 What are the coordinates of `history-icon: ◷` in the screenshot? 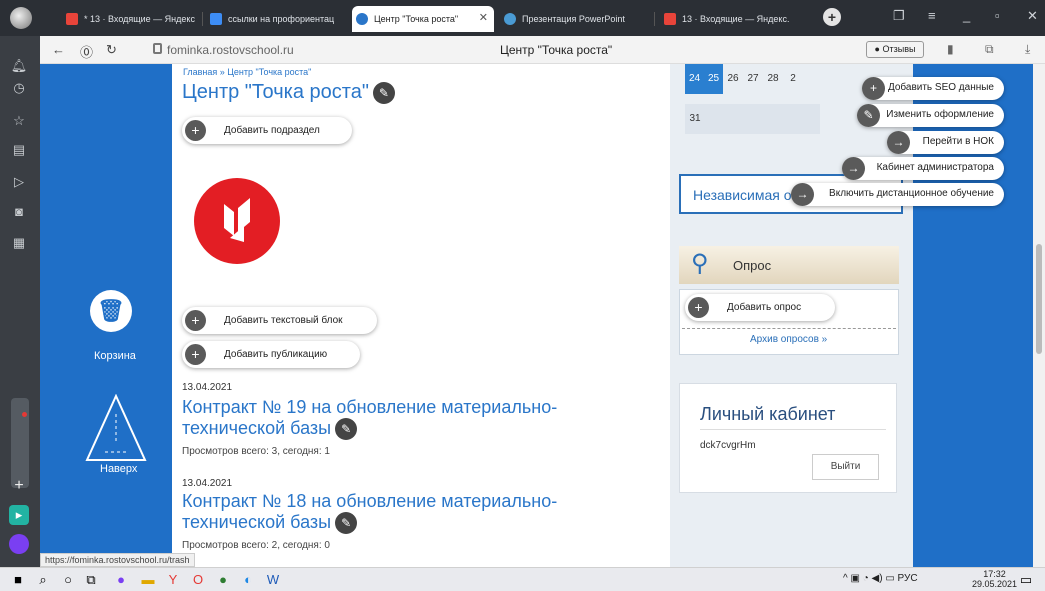 It's located at (19, 88).